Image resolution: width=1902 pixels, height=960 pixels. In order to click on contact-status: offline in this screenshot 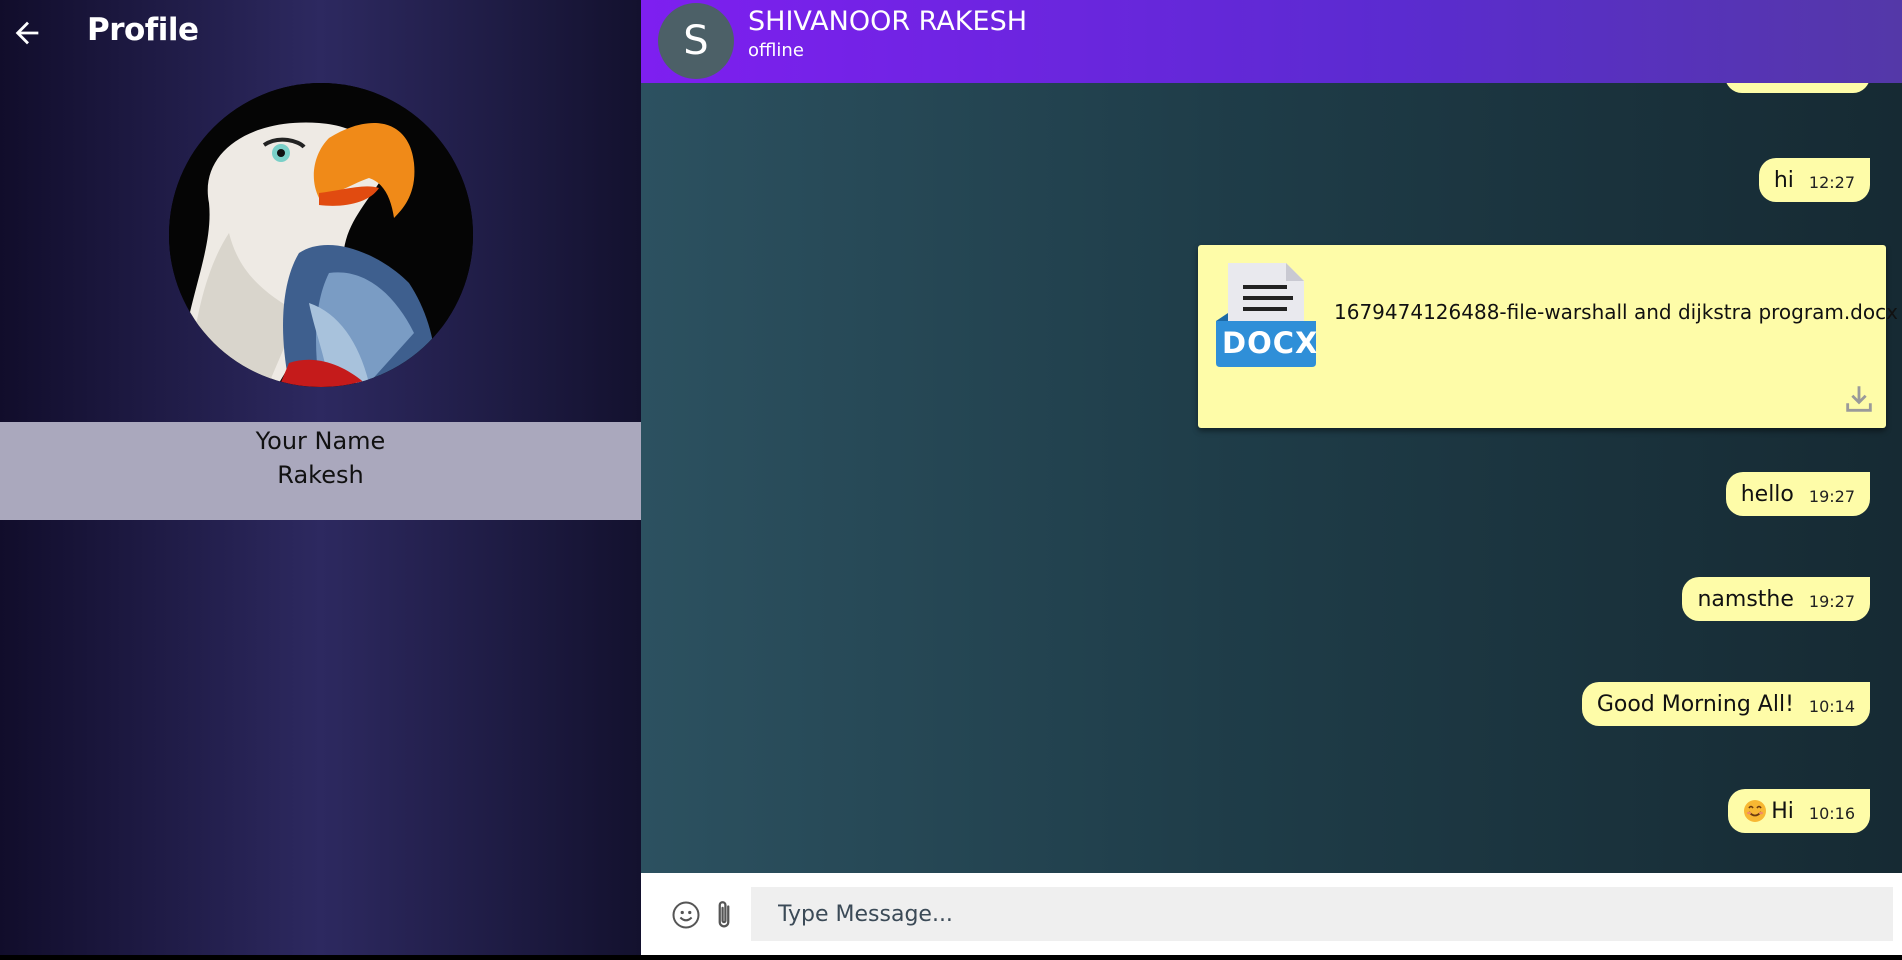, I will do `click(776, 50)`.